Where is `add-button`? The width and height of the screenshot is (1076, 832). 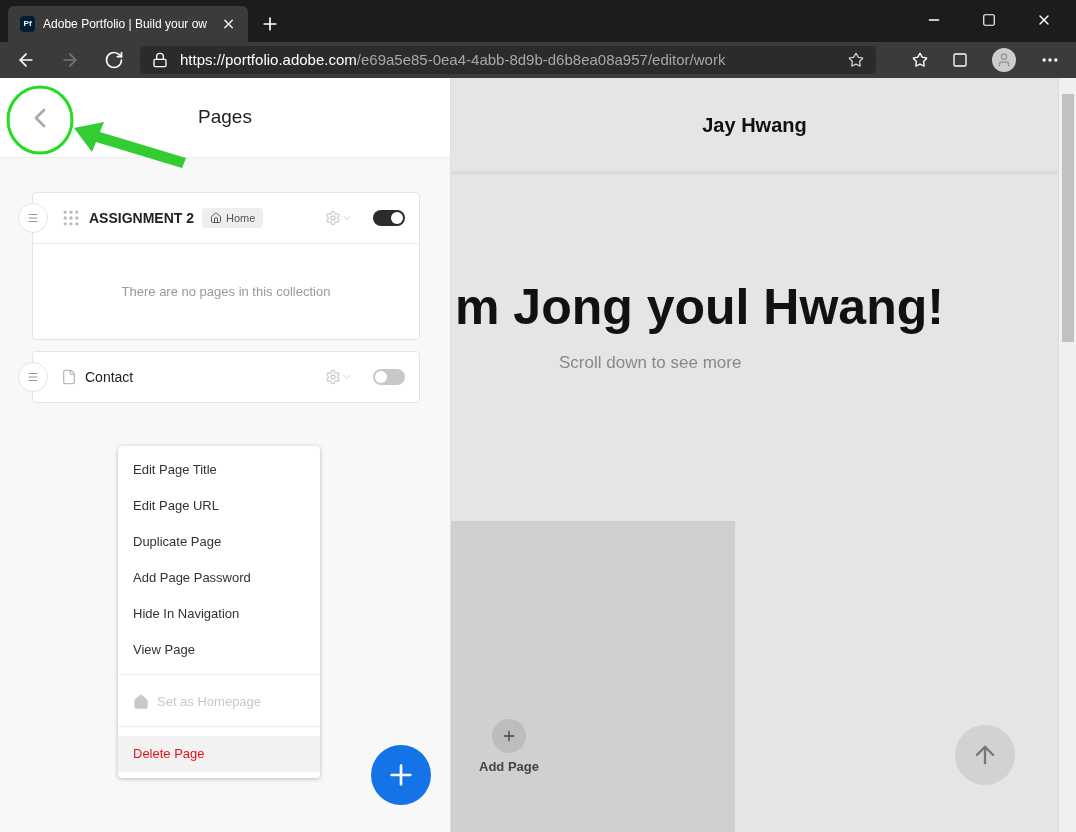 add-button is located at coordinates (401, 775).